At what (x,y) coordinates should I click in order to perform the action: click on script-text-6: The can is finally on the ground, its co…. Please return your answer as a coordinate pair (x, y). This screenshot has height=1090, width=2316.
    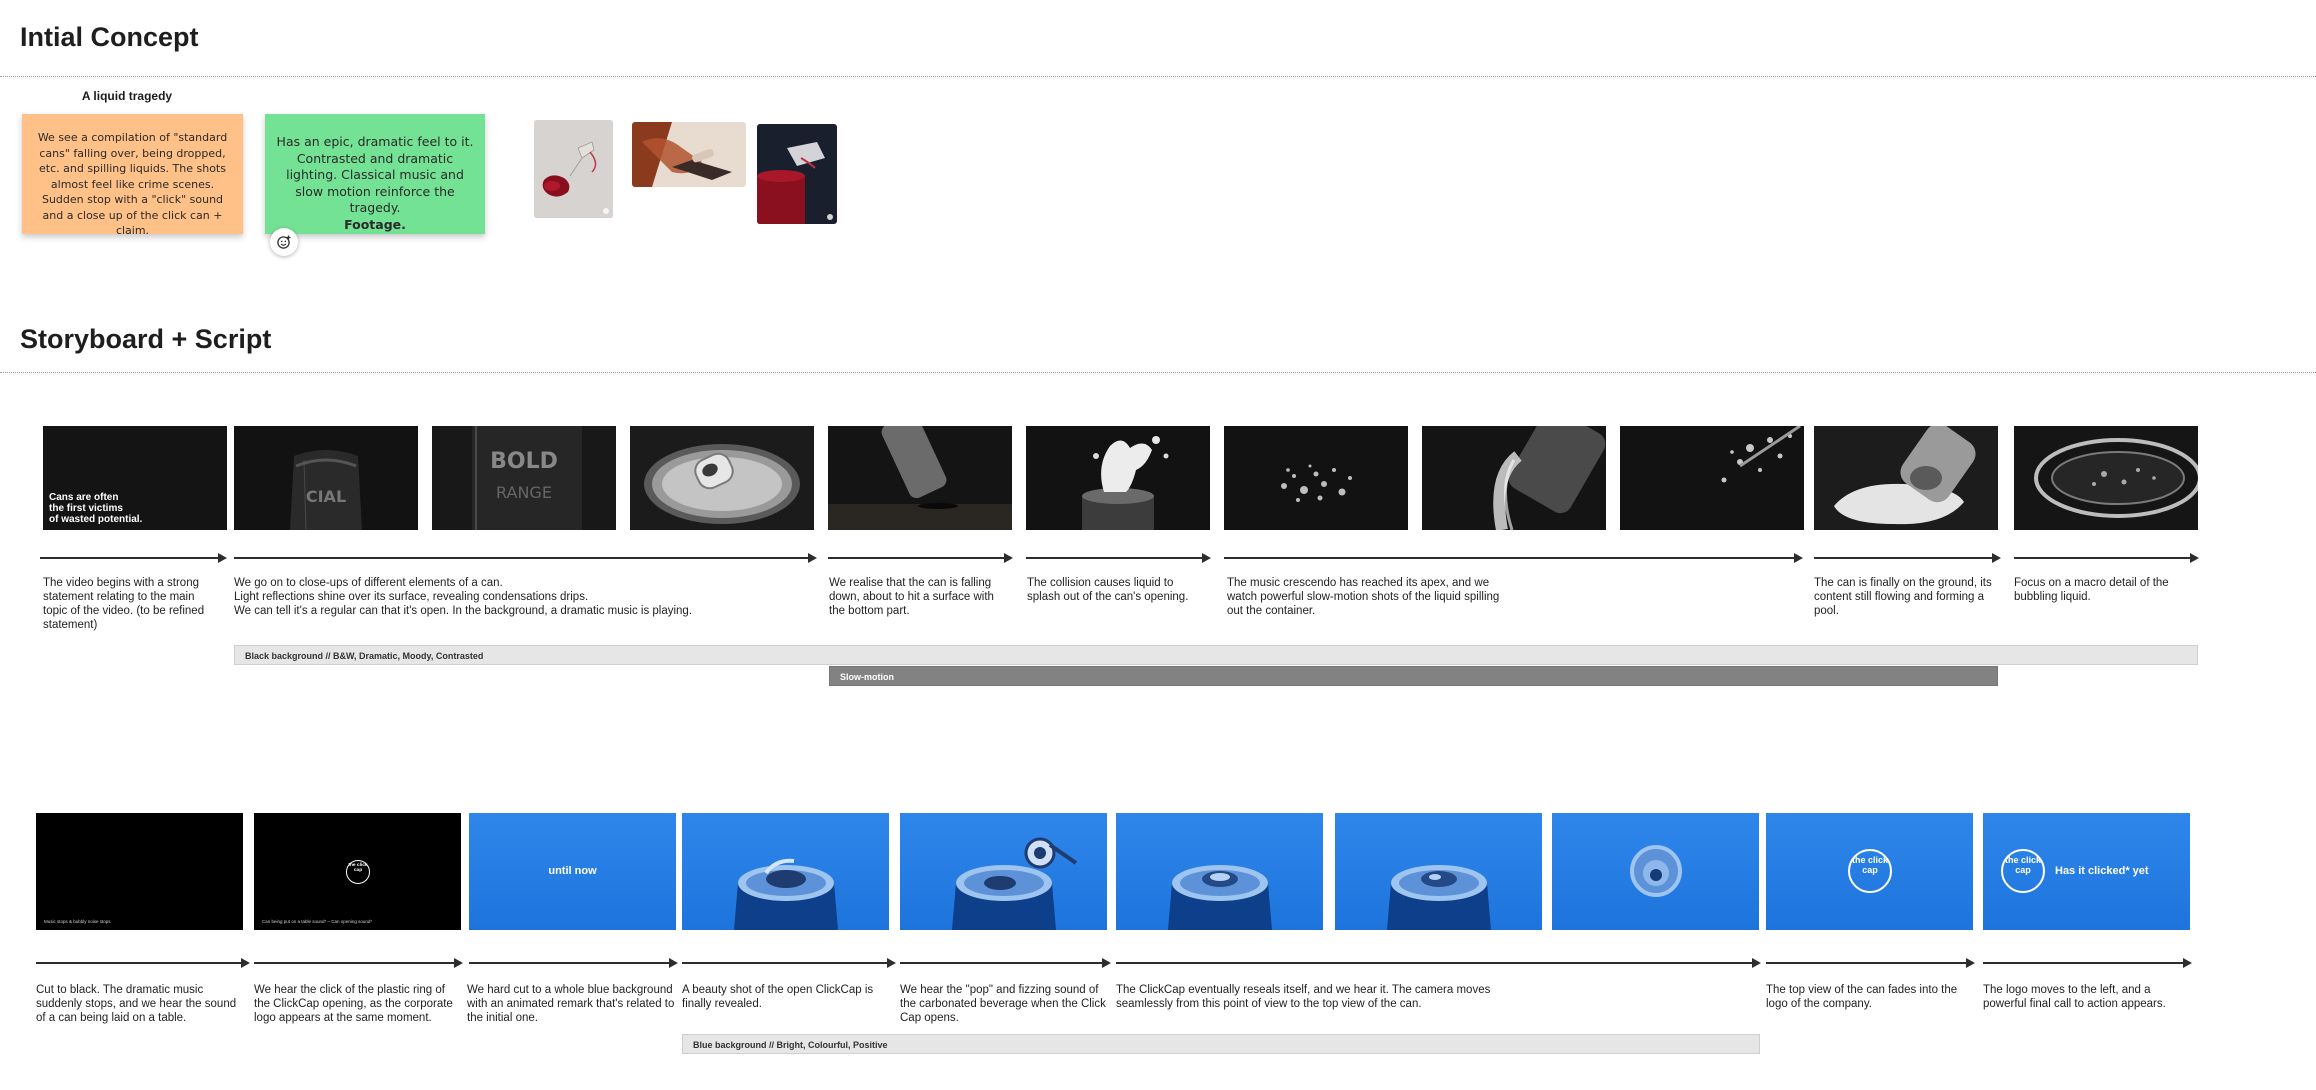
    Looking at the image, I should click on (1903, 597).